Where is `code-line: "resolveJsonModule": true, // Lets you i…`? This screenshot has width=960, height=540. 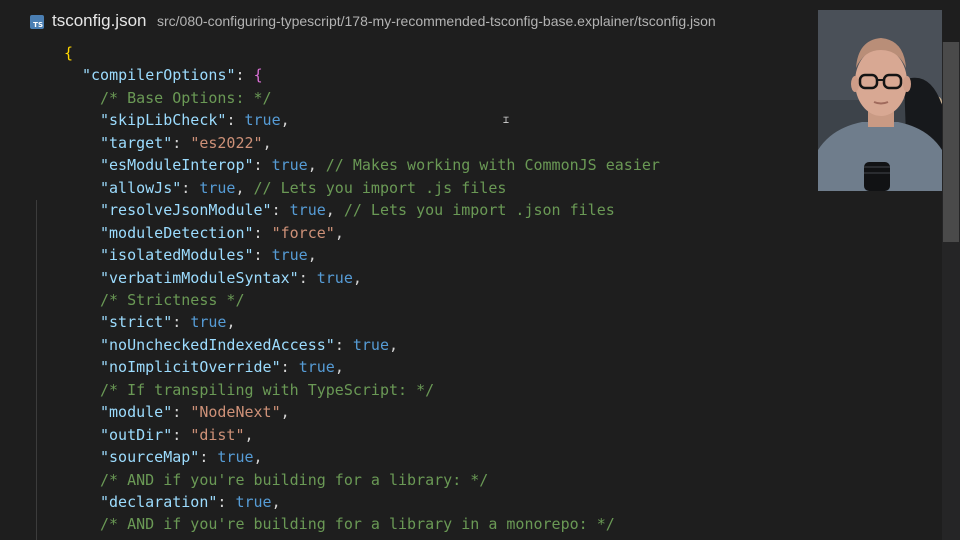 code-line: "resolveJsonModule": true, // Lets you i… is located at coordinates (357, 210).